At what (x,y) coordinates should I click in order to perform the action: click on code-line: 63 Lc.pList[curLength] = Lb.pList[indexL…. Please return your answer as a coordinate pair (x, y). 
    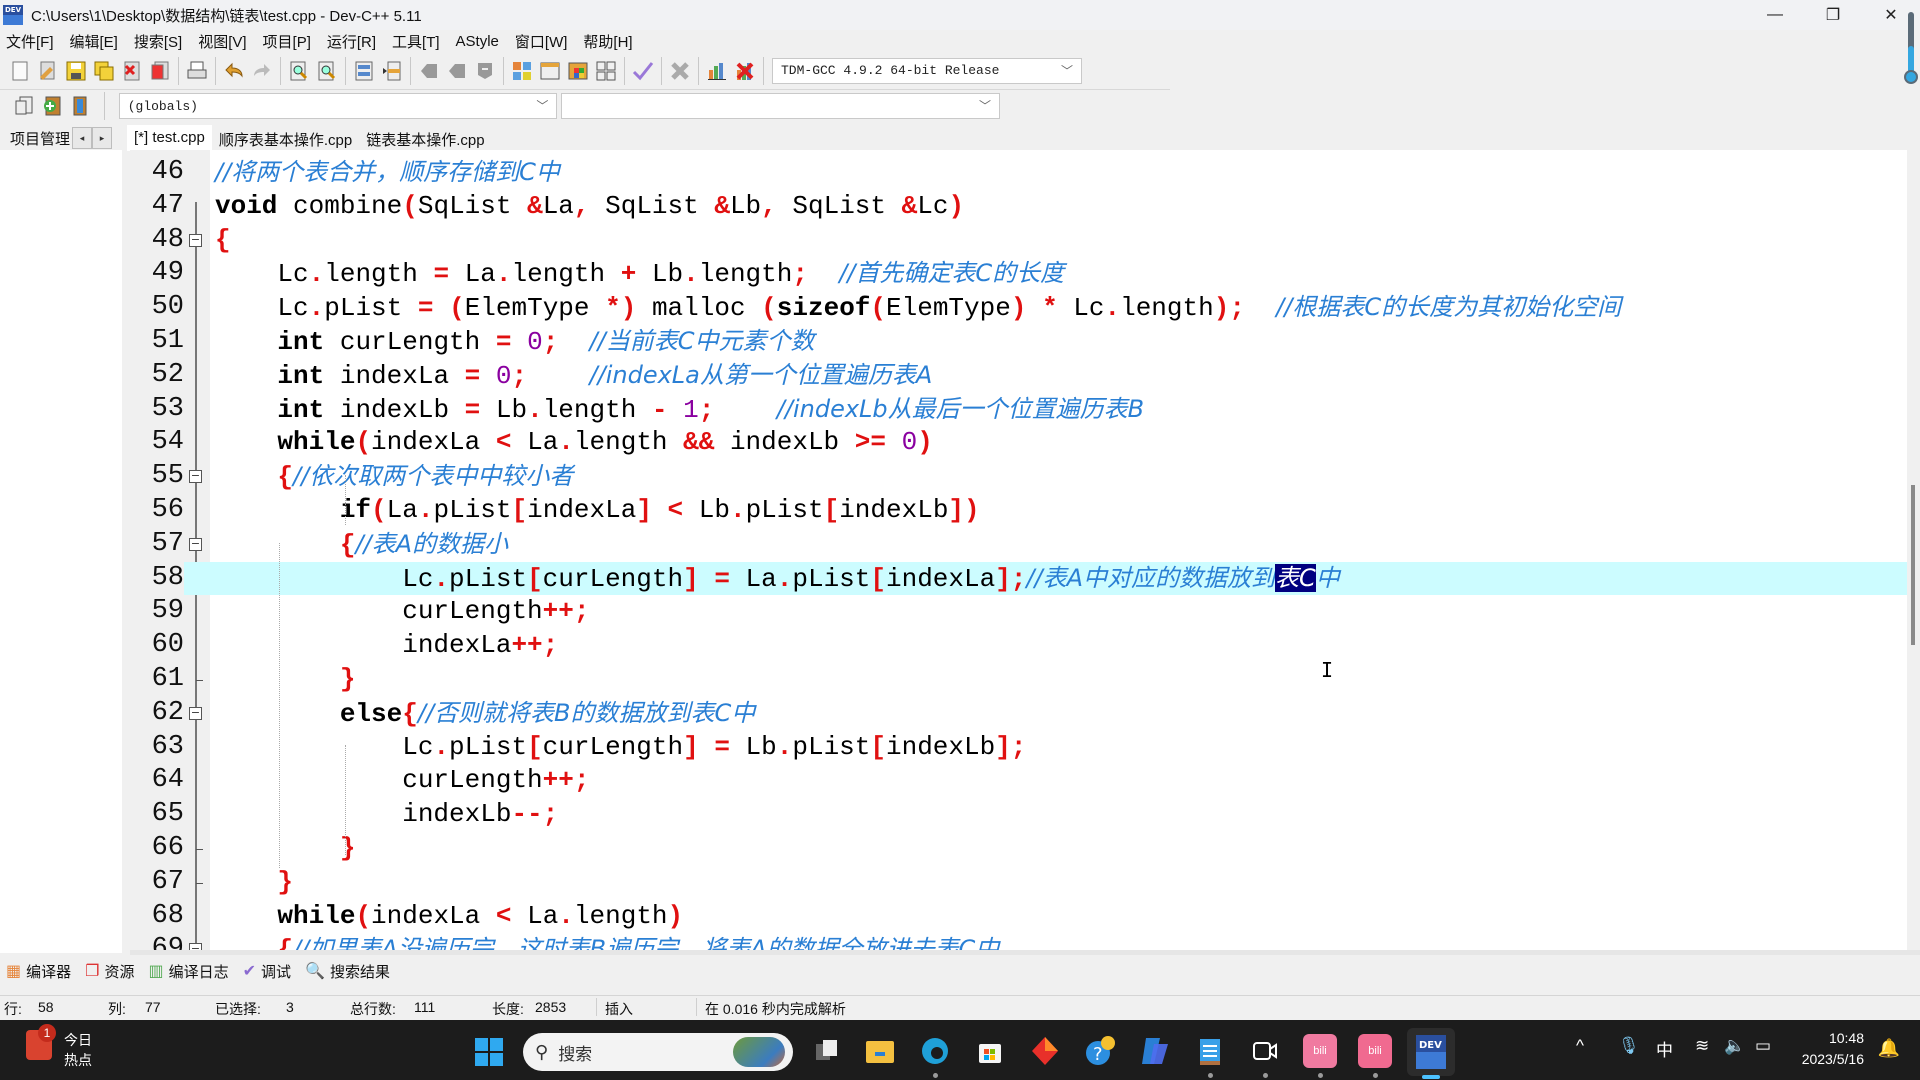
    Looking at the image, I should click on (1018, 747).